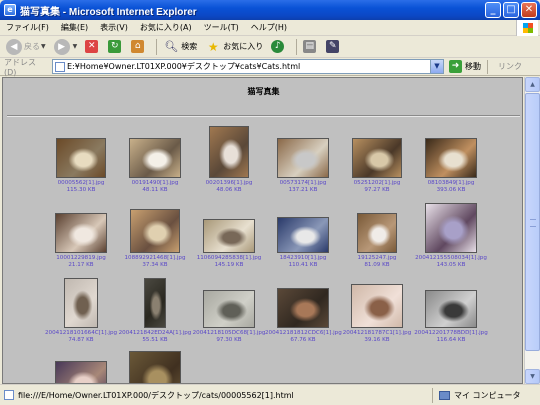 Image resolution: width=540 pixels, height=405 pixels. What do you see at coordinates (155, 333) in the screenshot?
I see `photo-filename-link: 2004121842ED24A[1].jpg` at bounding box center [155, 333].